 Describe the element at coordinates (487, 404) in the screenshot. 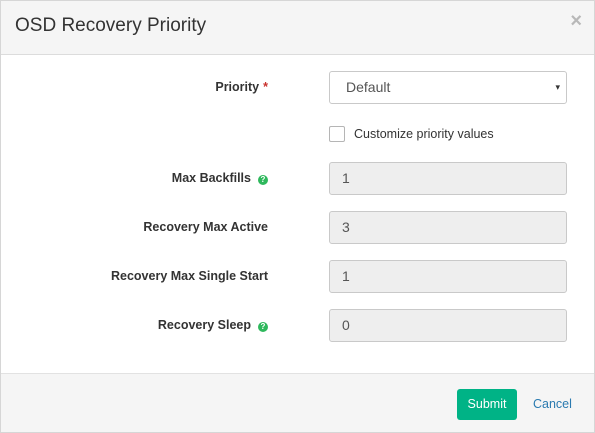

I see `submit-button: Submit` at that location.